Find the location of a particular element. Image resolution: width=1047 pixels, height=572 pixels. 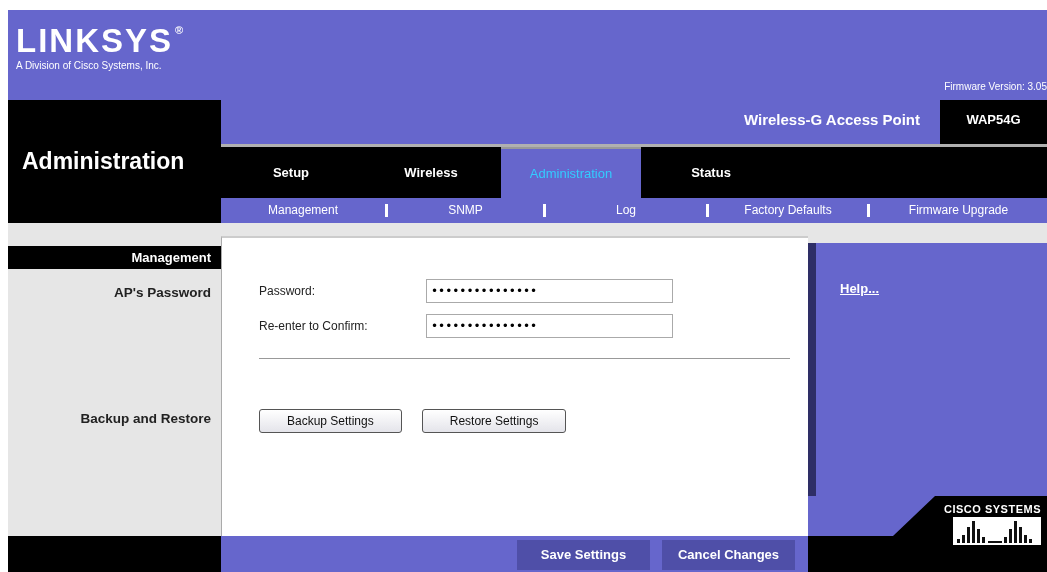

action-button: Restore Settings is located at coordinates (494, 421).